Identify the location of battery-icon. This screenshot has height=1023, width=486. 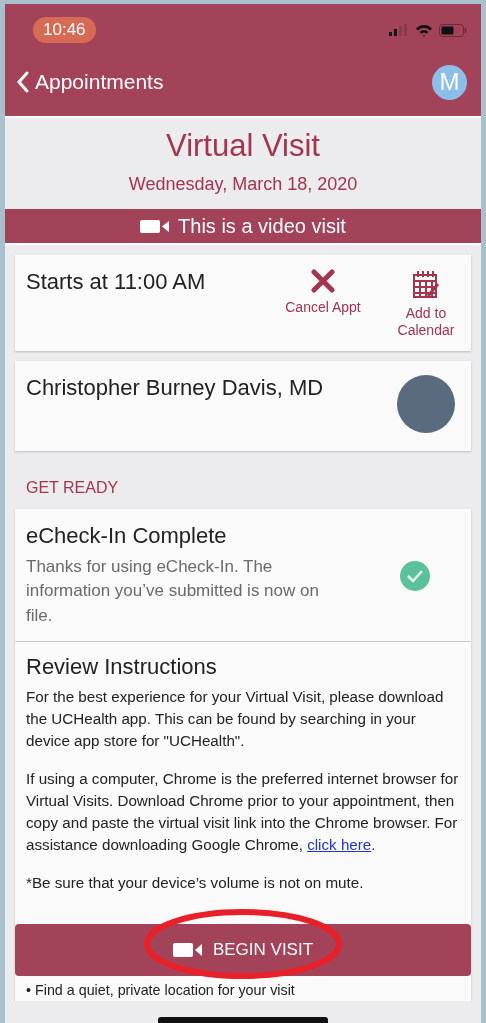
(453, 30).